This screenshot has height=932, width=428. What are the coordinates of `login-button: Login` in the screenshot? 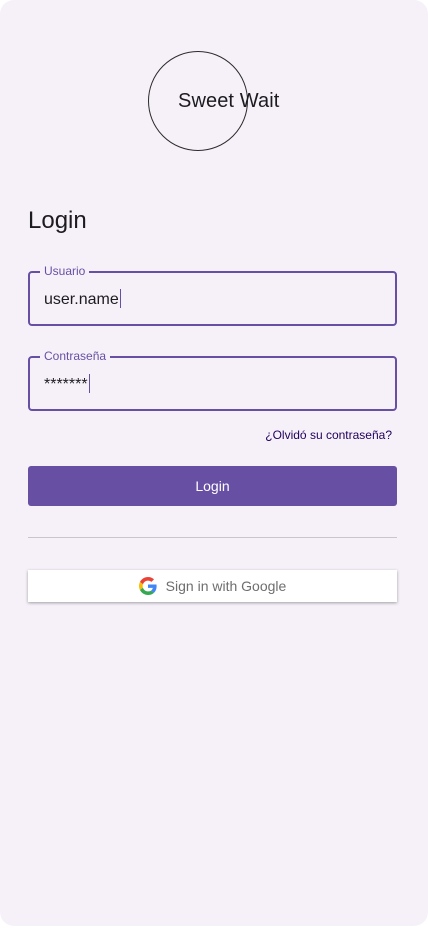 It's located at (212, 486).